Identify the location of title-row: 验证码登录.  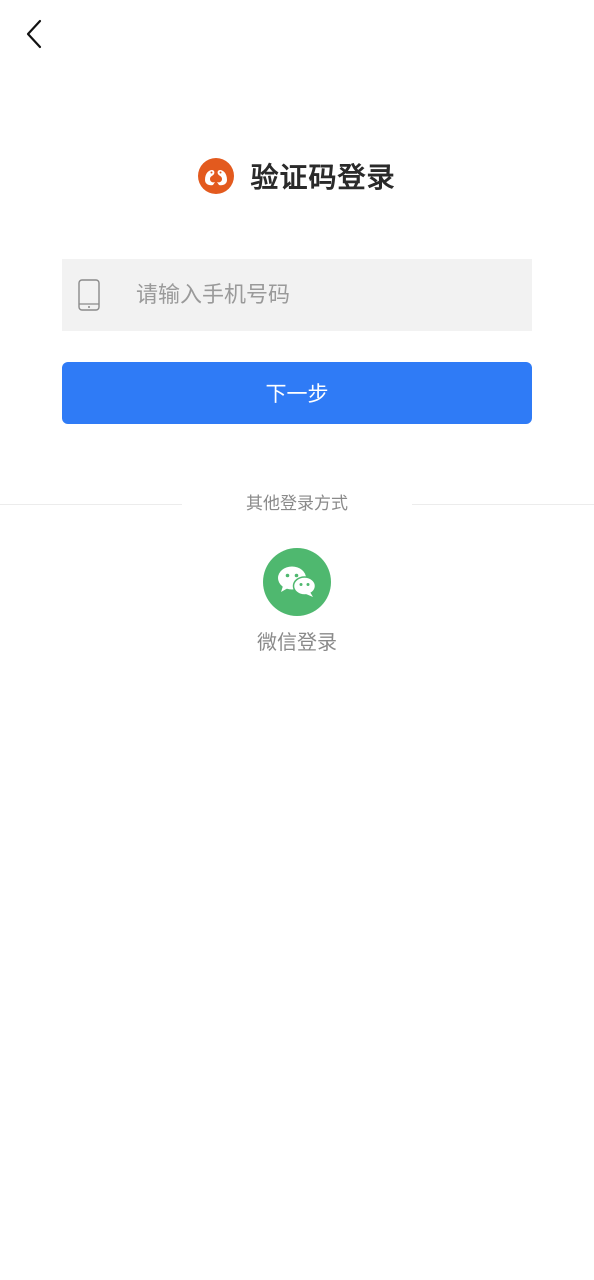
(297, 176).